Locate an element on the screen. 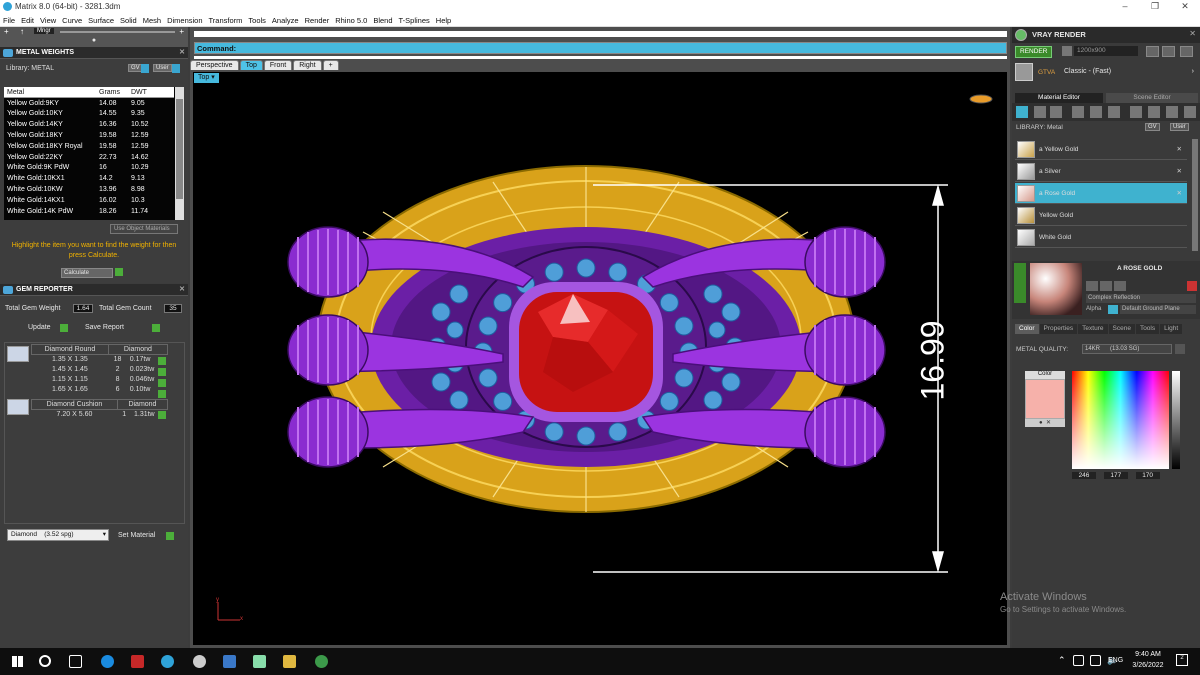  table-row: Yellow Gold:10KY 14.55 9.35 is located at coordinates (89, 114).